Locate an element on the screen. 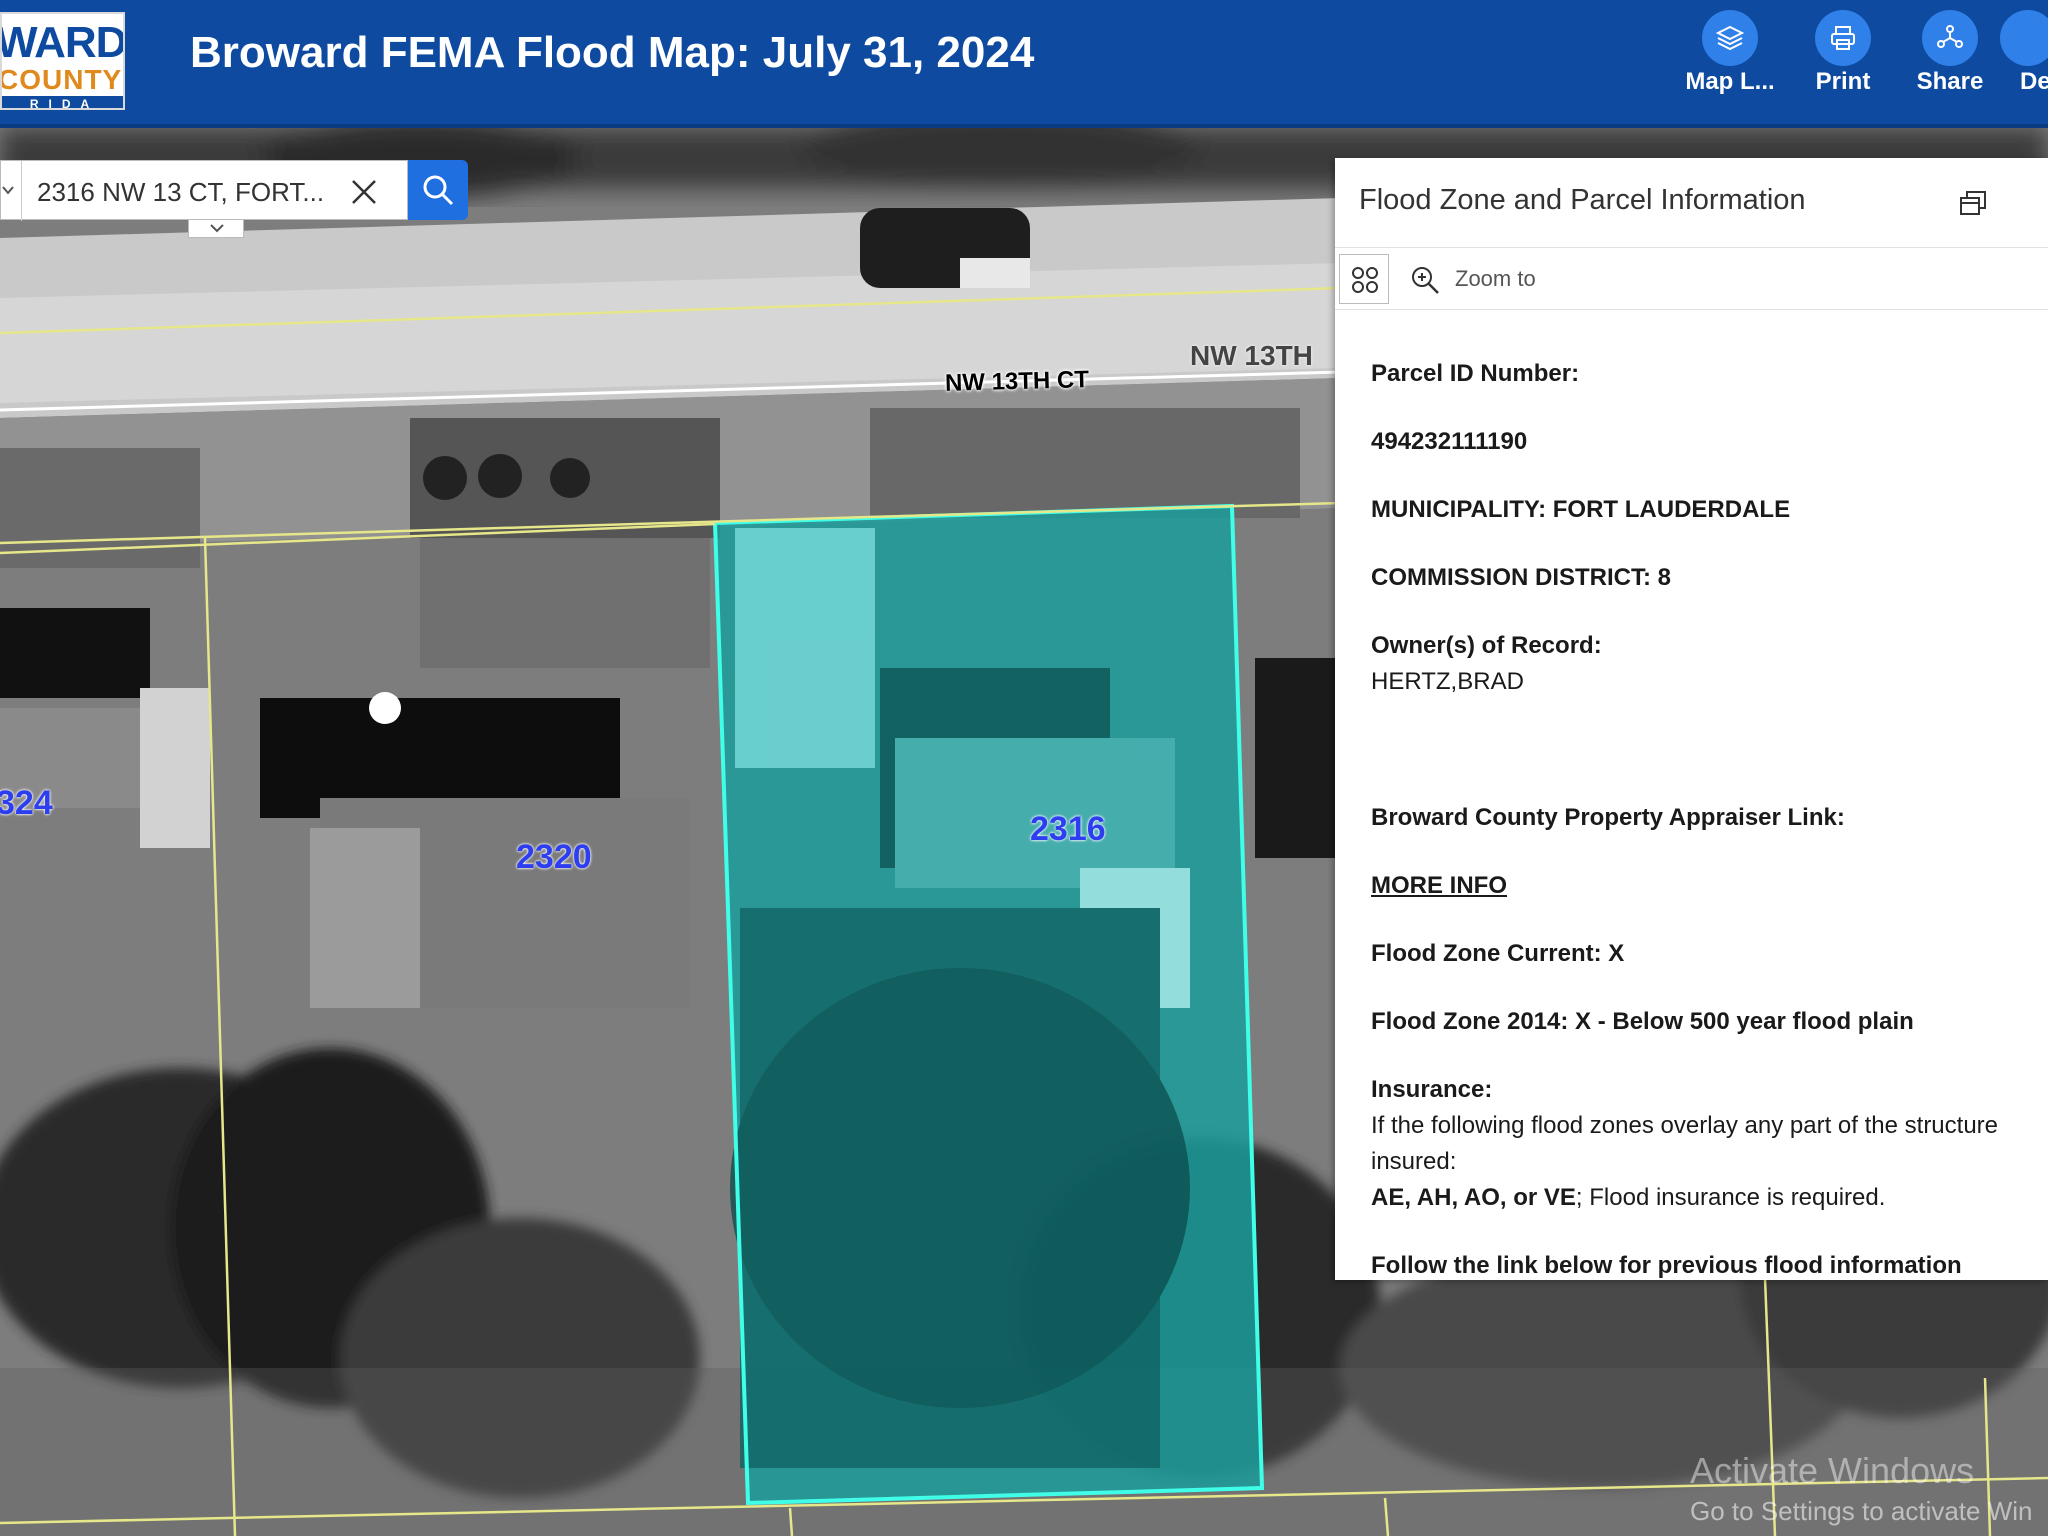 The image size is (2048, 1536). details-button: De is located at coordinates (2019, 64).